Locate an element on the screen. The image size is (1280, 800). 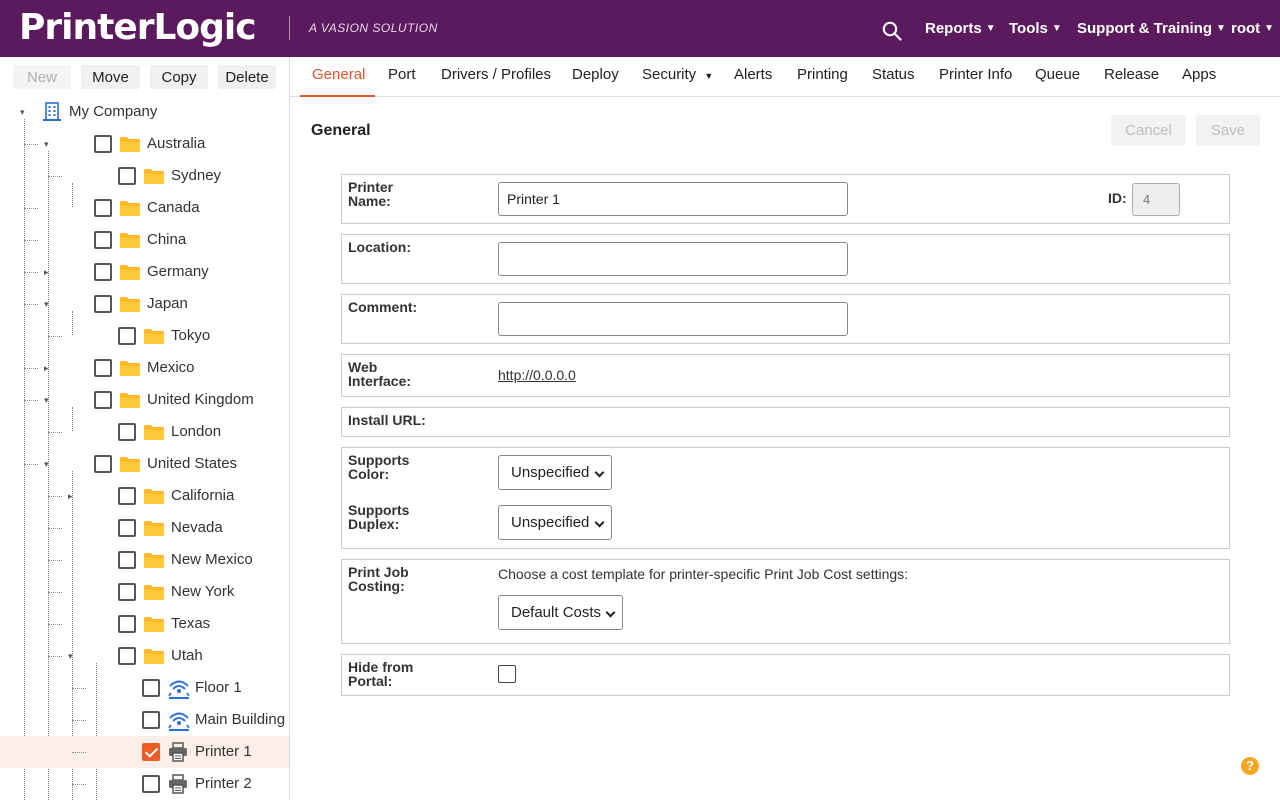
tree-row: Nevada is located at coordinates (144, 528).